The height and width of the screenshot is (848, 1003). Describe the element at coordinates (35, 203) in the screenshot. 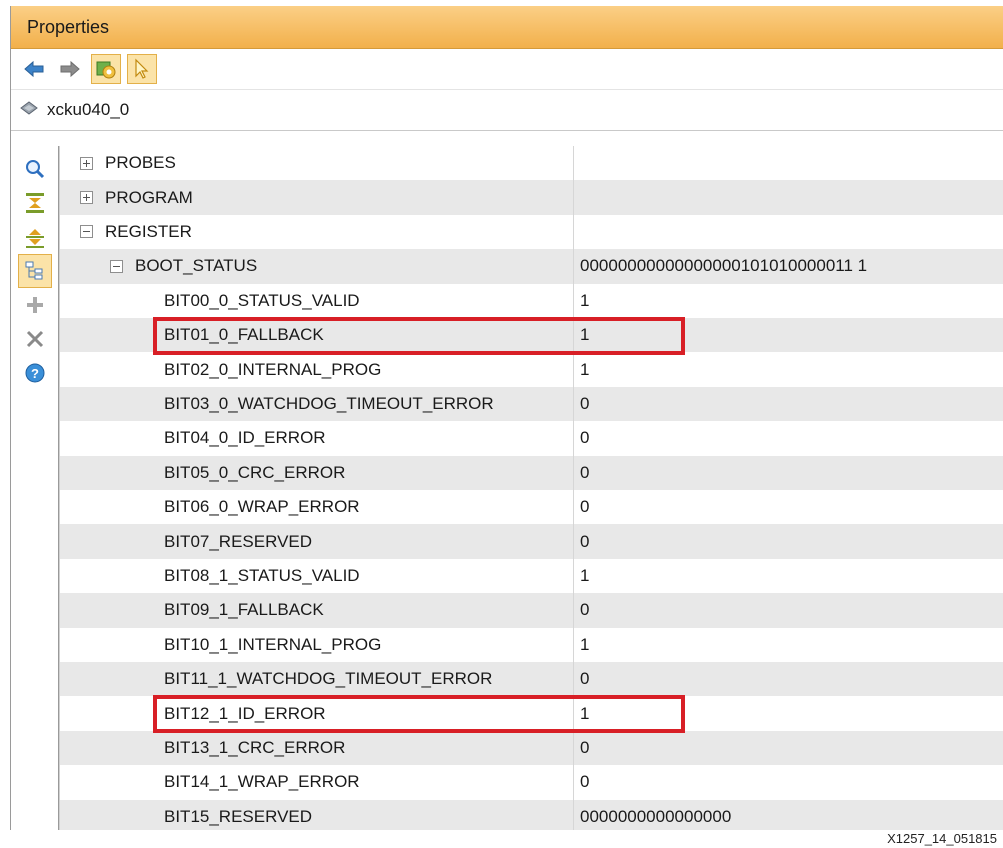

I see `collapse-all-icon` at that location.